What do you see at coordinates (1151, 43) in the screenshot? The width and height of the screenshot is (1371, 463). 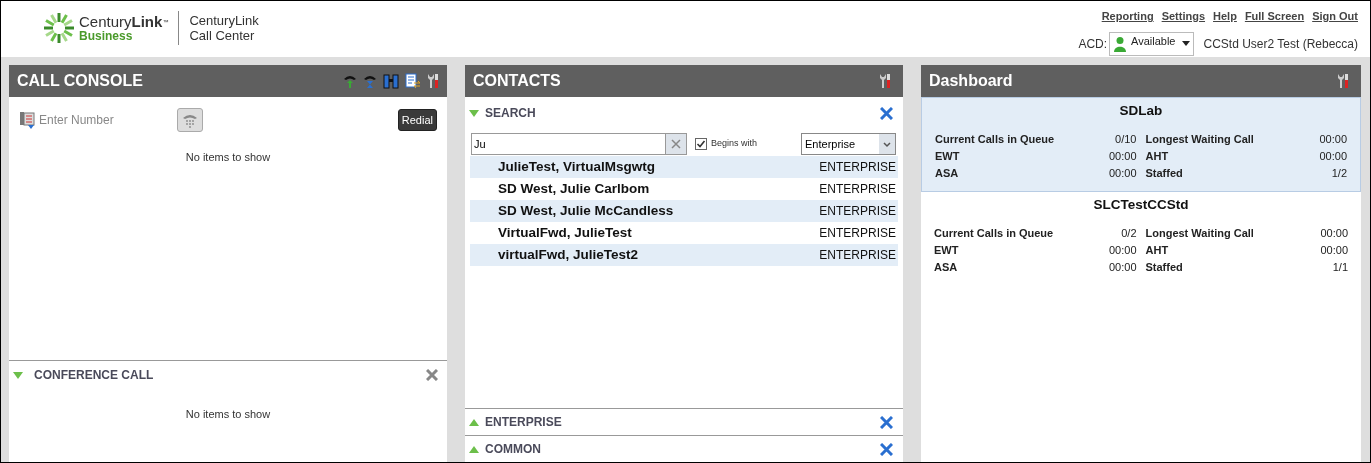 I see `acd-status-dropdown: Available` at bounding box center [1151, 43].